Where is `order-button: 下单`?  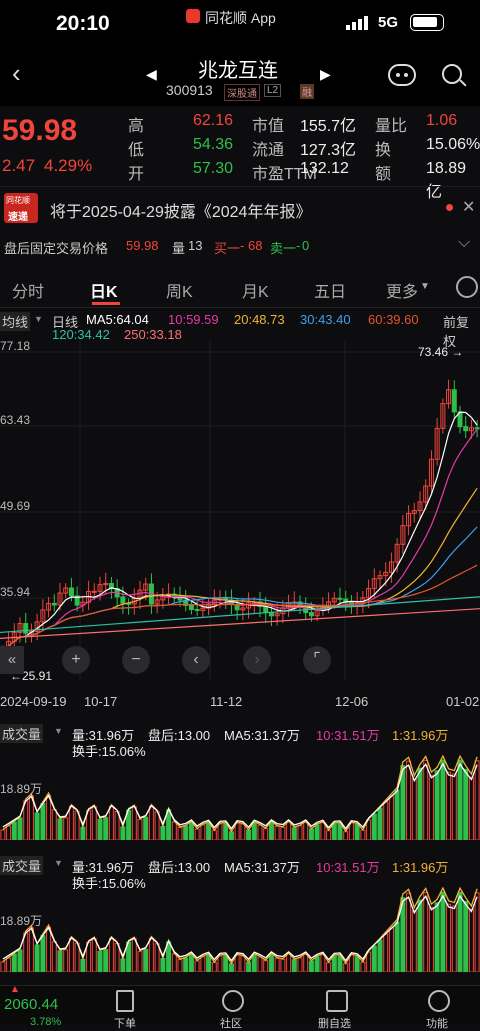 order-button: 下单 is located at coordinates (125, 1023).